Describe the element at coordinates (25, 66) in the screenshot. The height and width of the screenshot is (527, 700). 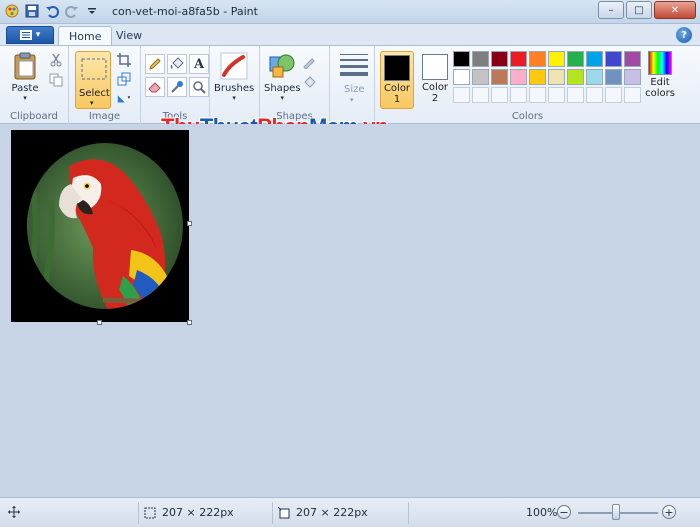
I see `clipboard-icon` at that location.